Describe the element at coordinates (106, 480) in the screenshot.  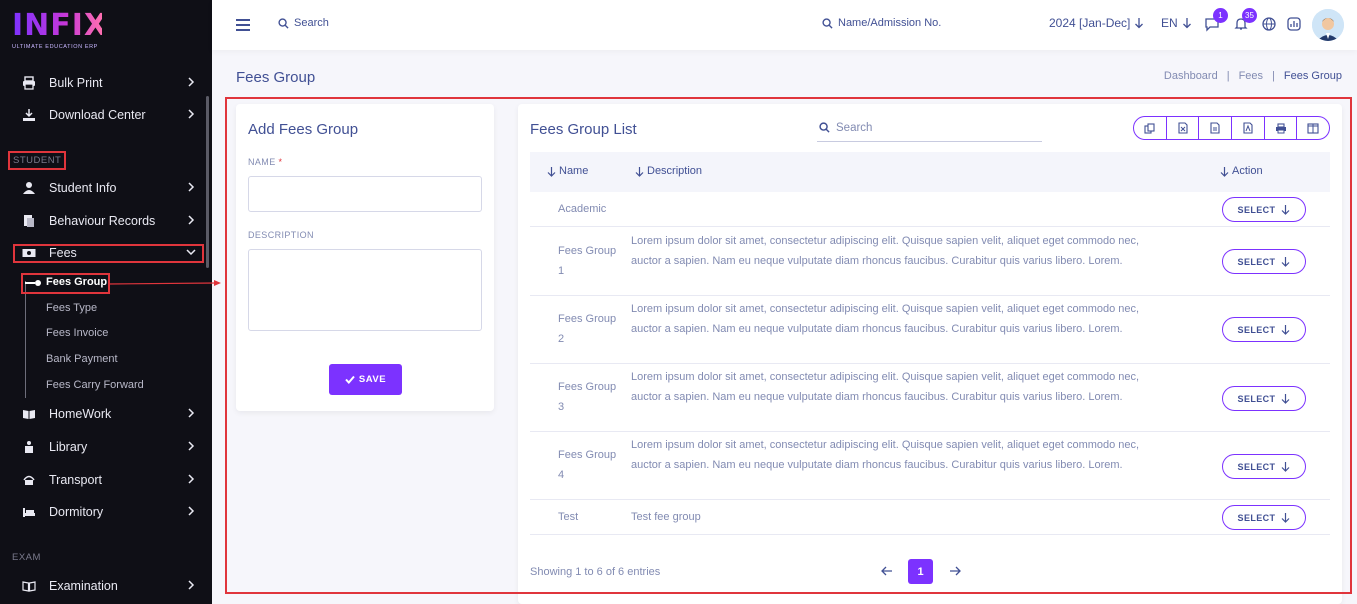
I see `sidebar-item-transport: Transport` at that location.